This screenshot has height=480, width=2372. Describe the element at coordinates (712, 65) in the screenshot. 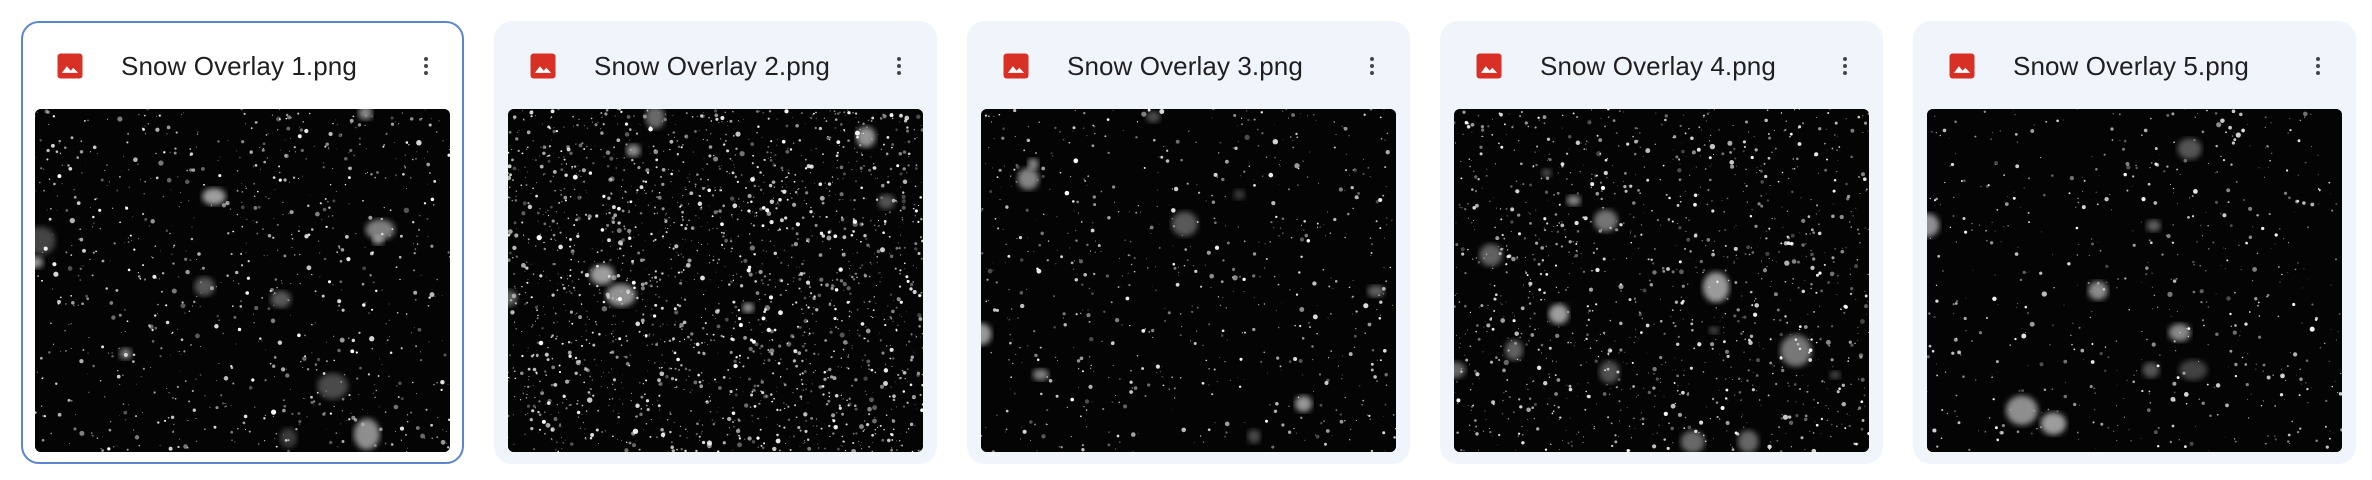

I see `file-name: Snow Overlay 2.png` at that location.